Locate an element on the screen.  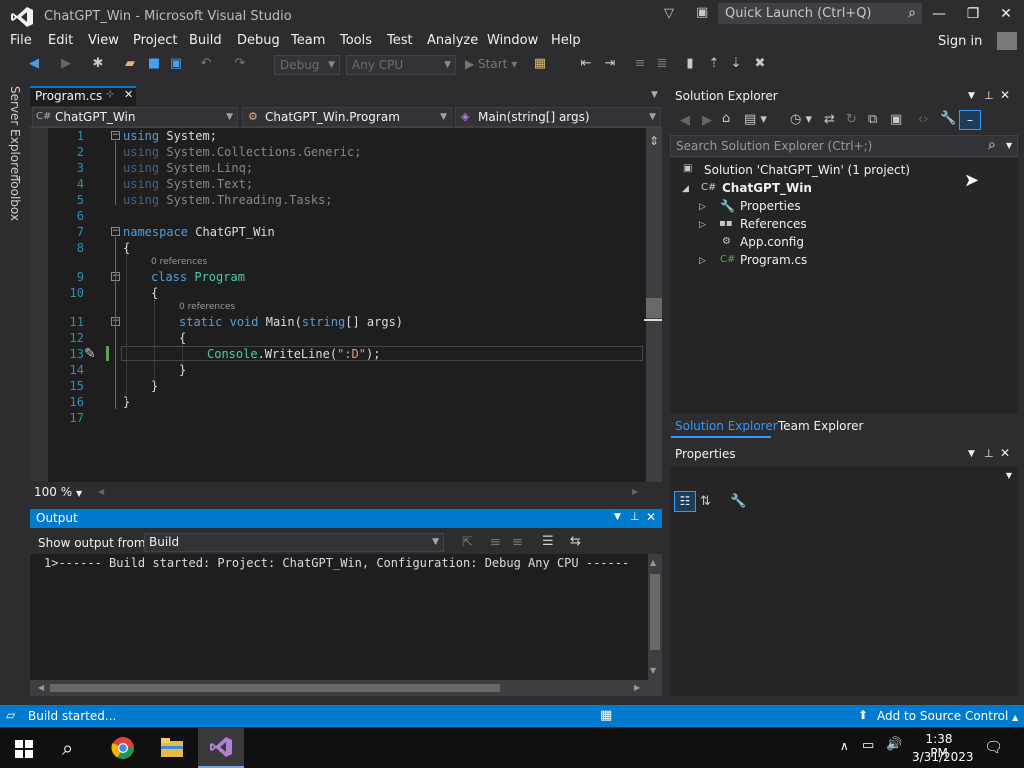
class-dropdown: ⚙ ChatGPT_Win.Program ▼ is located at coordinates (347, 117).